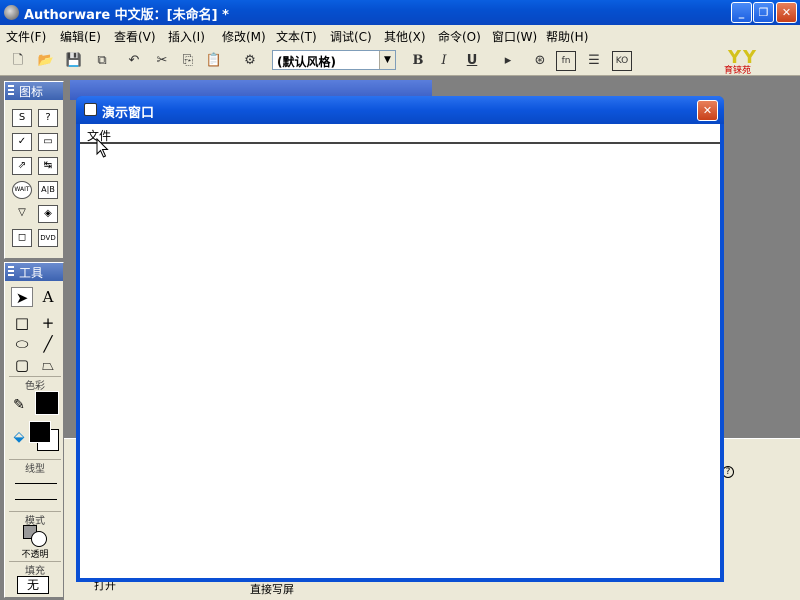 This screenshot has width=800, height=600. Describe the element at coordinates (48, 365) in the screenshot. I see `polygon-tool-icon: ⏢` at that location.